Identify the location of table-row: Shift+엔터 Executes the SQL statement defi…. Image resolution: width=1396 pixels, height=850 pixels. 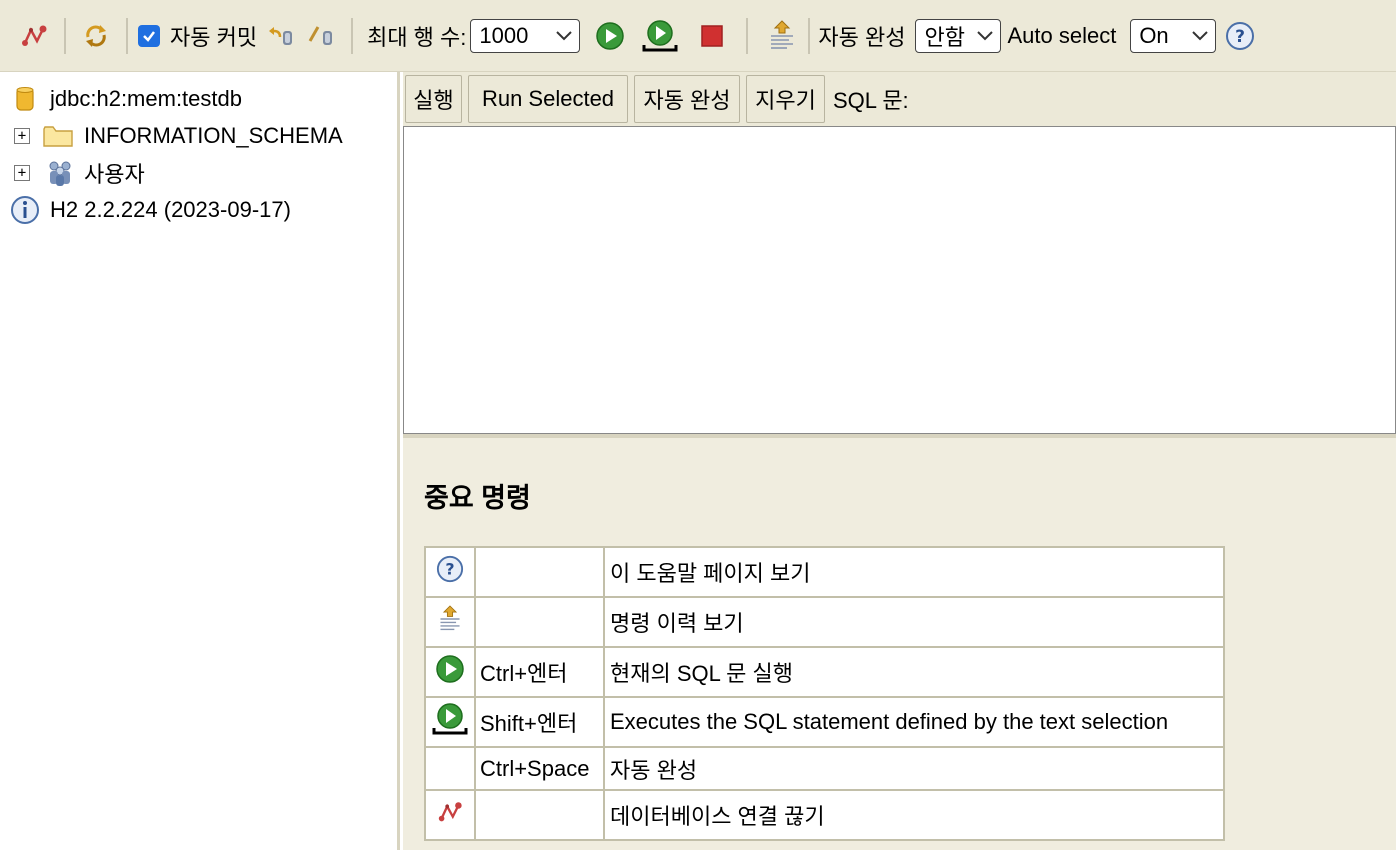
(824, 722).